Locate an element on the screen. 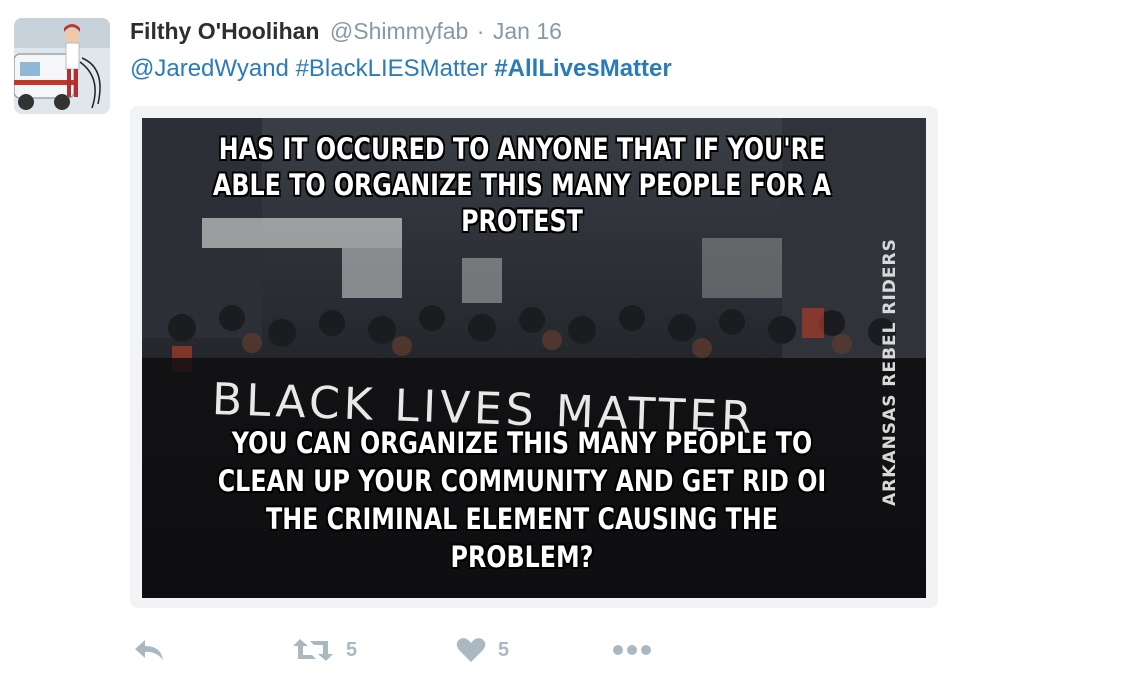  like-count: 5 is located at coordinates (504, 649).